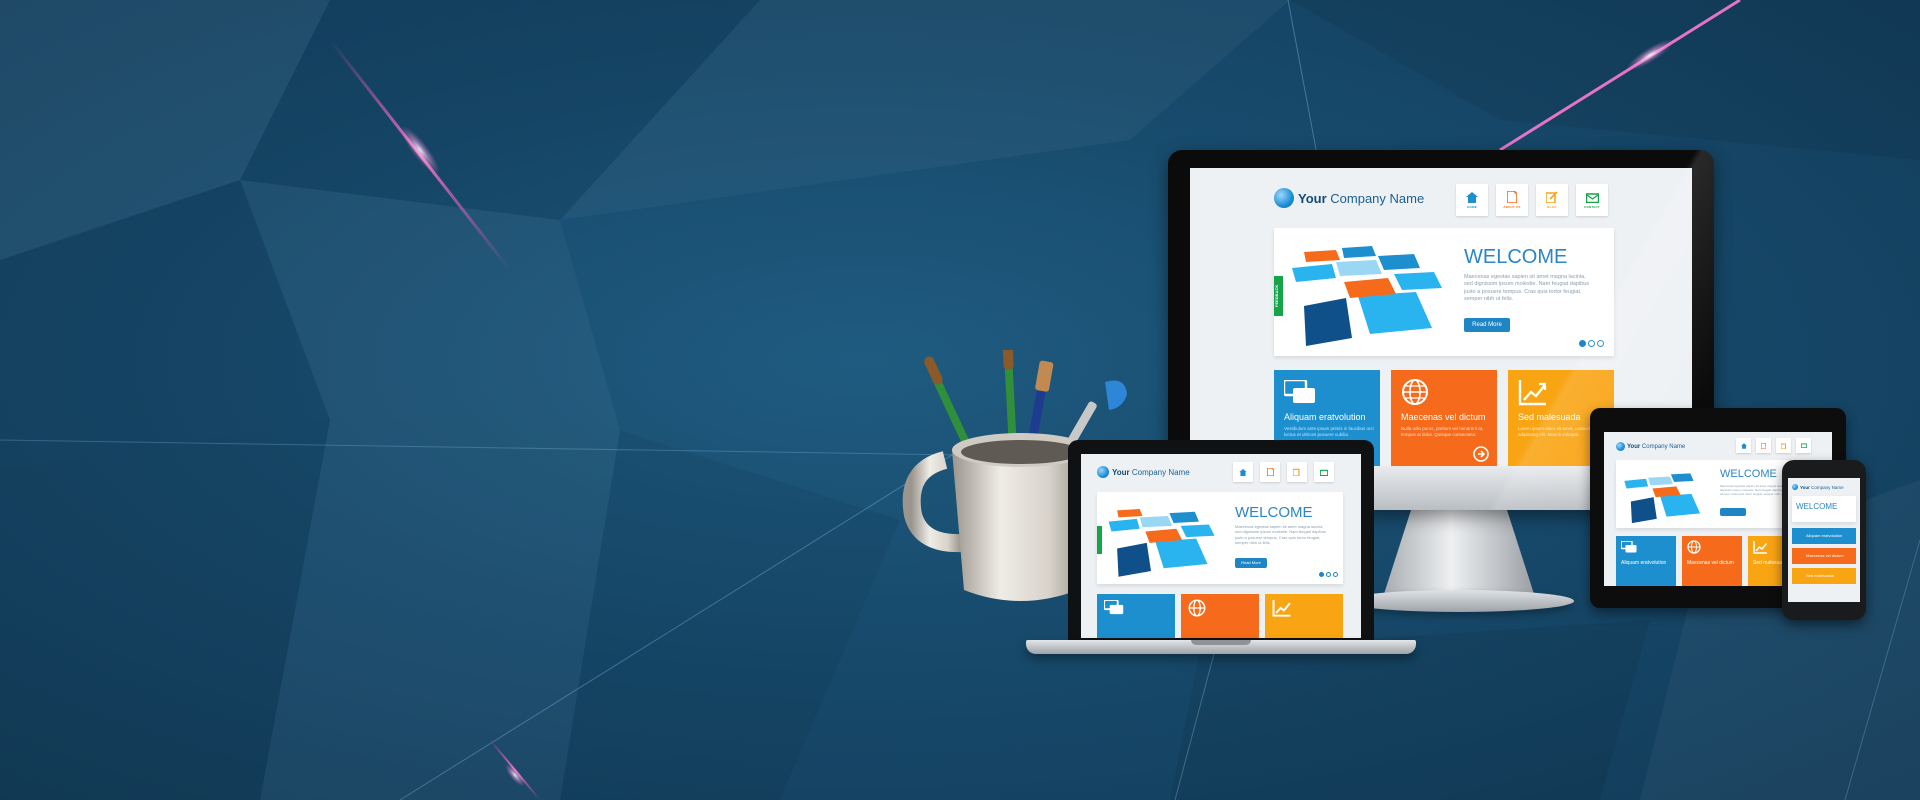 This screenshot has height=800, width=1920. Describe the element at coordinates (1221, 642) in the screenshot. I see `laptop-notch` at that location.